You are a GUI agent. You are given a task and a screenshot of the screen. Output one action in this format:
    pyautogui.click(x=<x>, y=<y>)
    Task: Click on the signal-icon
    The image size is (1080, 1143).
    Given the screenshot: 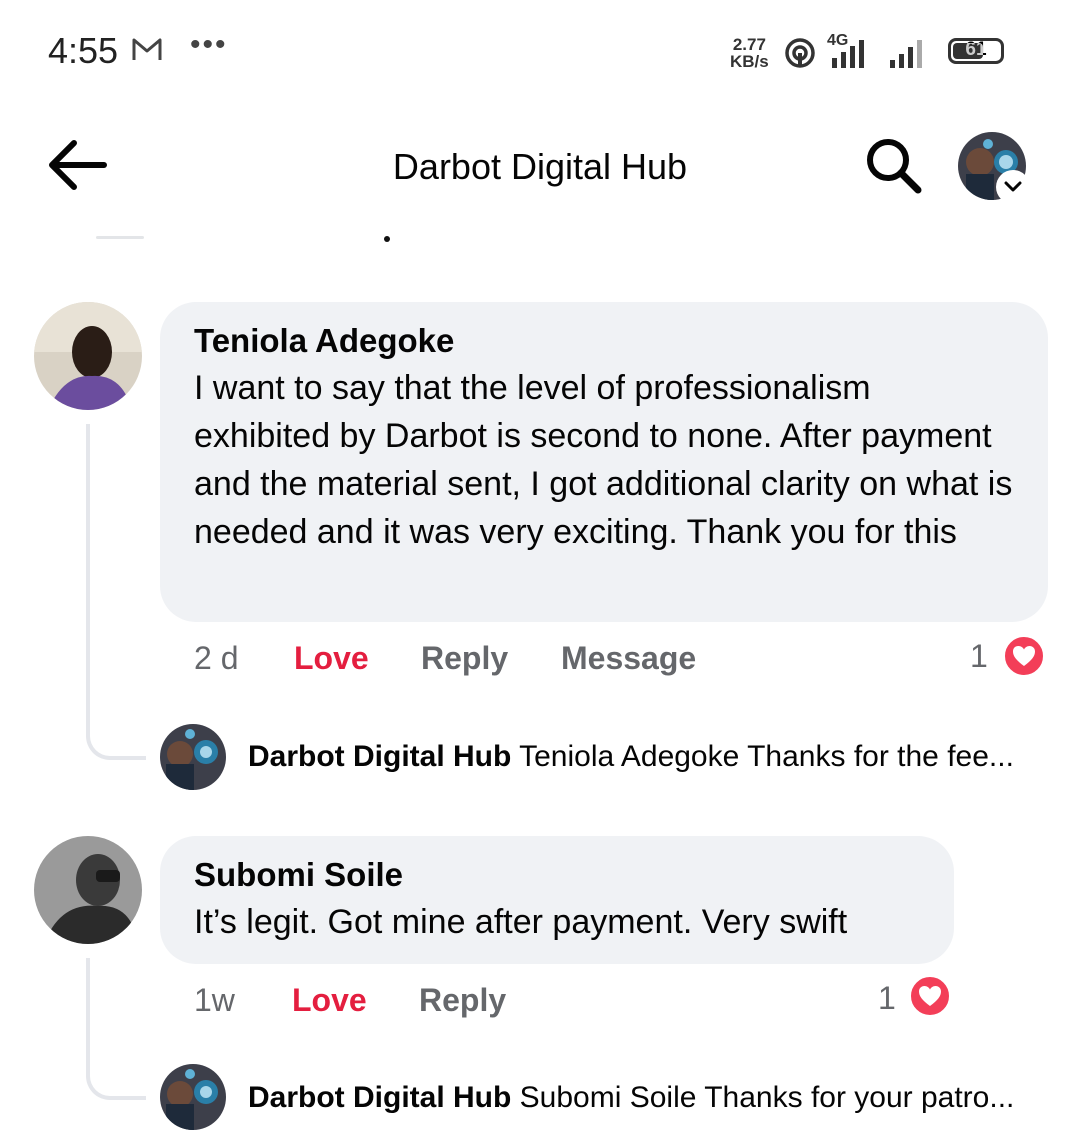 What is the action you would take?
    pyautogui.click(x=848, y=54)
    